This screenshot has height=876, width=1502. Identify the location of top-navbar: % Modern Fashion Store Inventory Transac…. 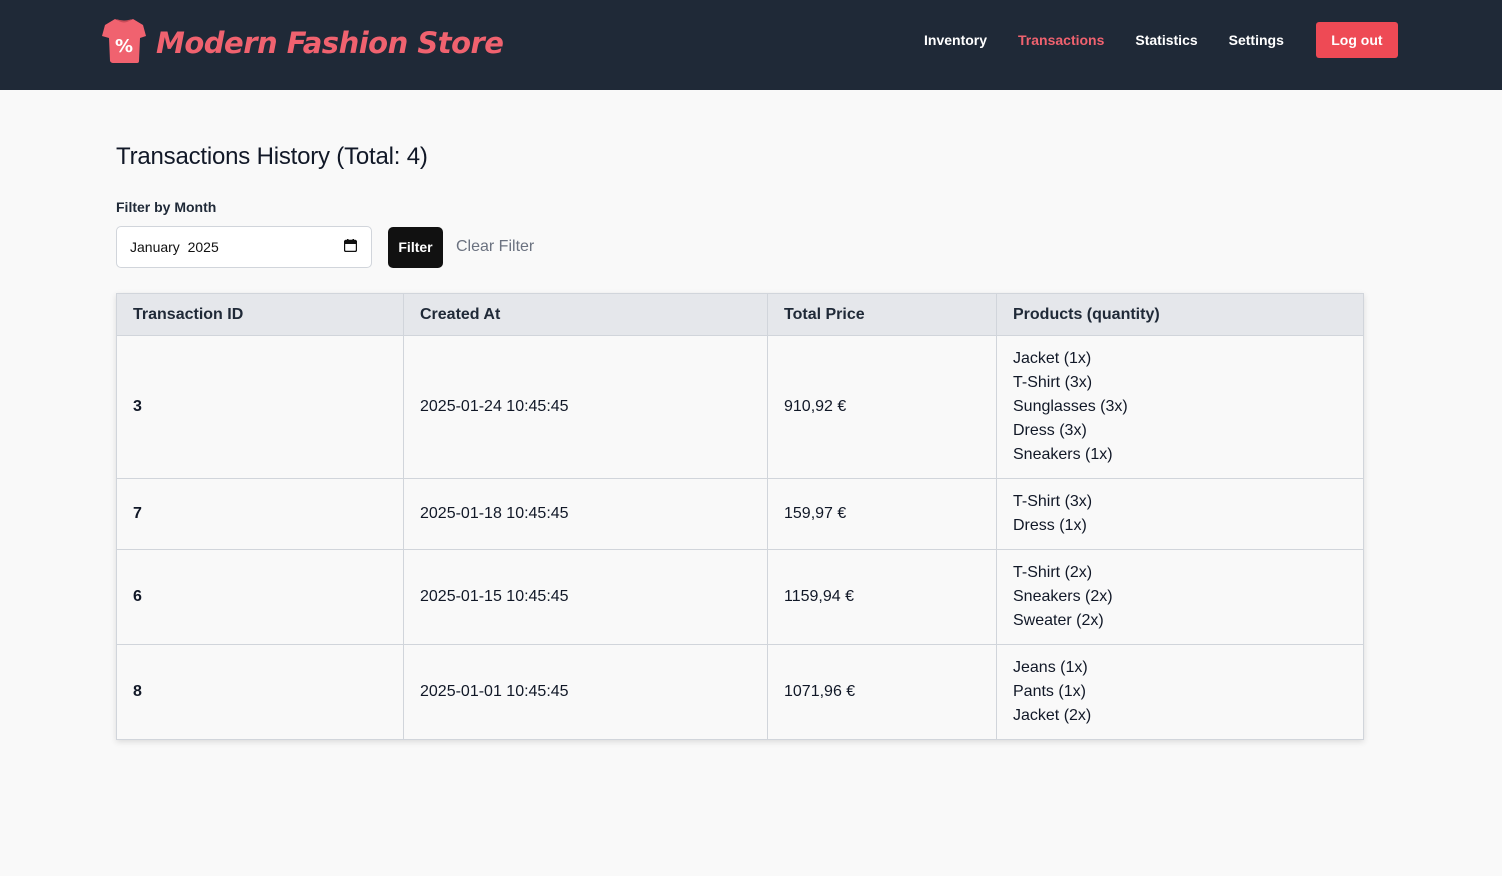
(751, 45).